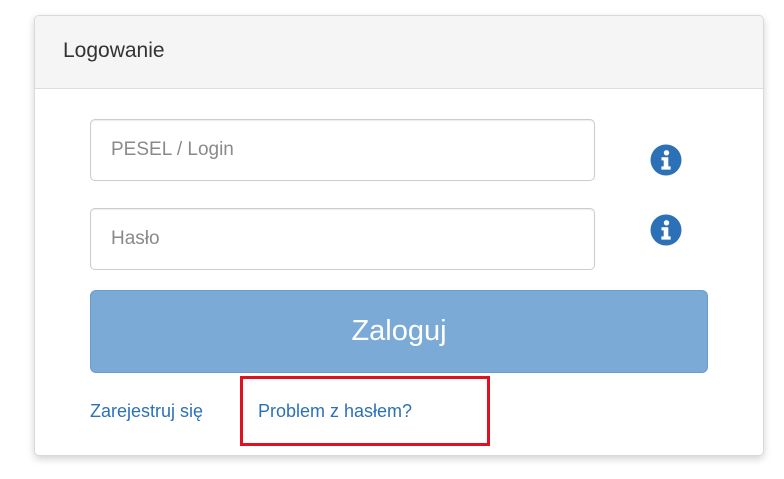  Describe the element at coordinates (399, 52) in the screenshot. I see `panel-heading: Logowanie` at that location.